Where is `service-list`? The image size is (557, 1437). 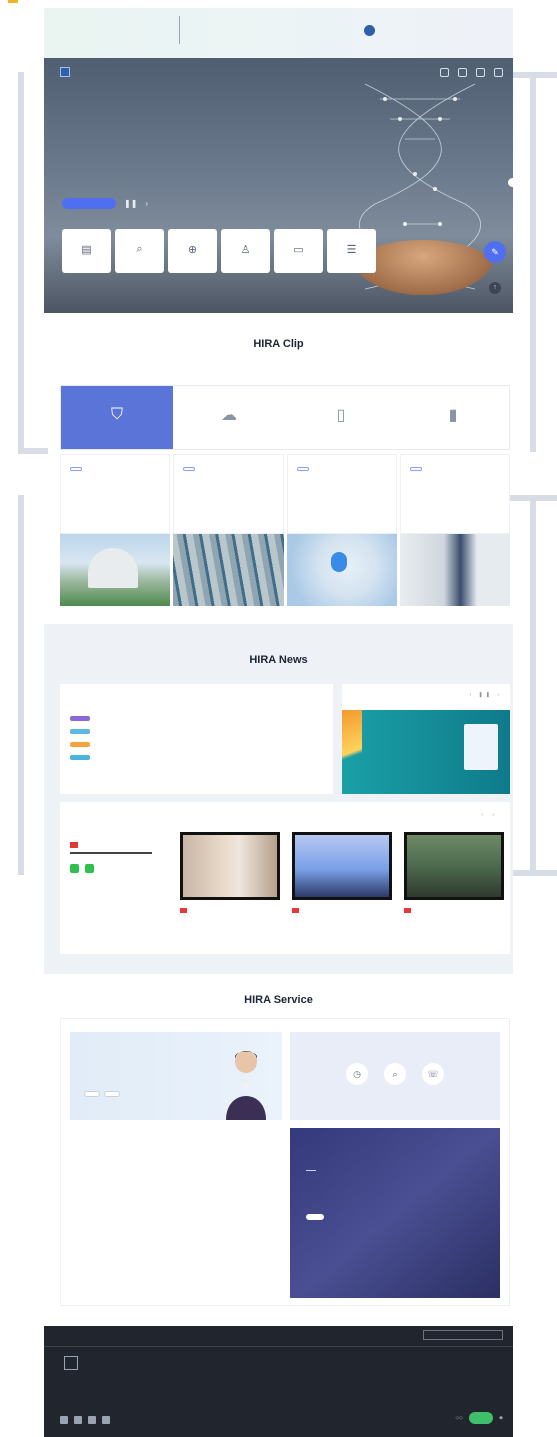 service-list is located at coordinates (218, 1221).